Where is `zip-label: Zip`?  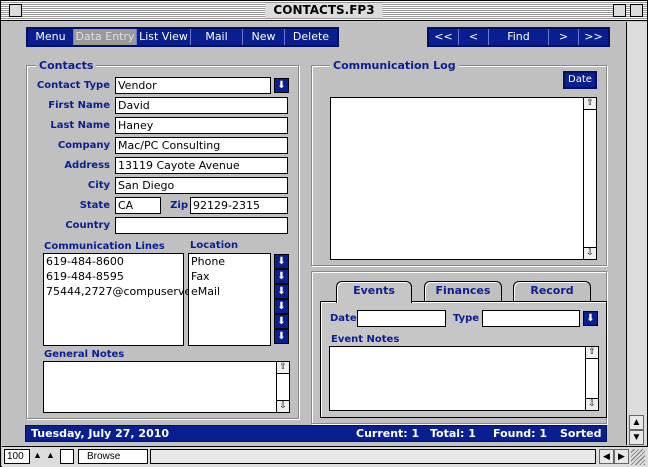
zip-label: Zip is located at coordinates (179, 205).